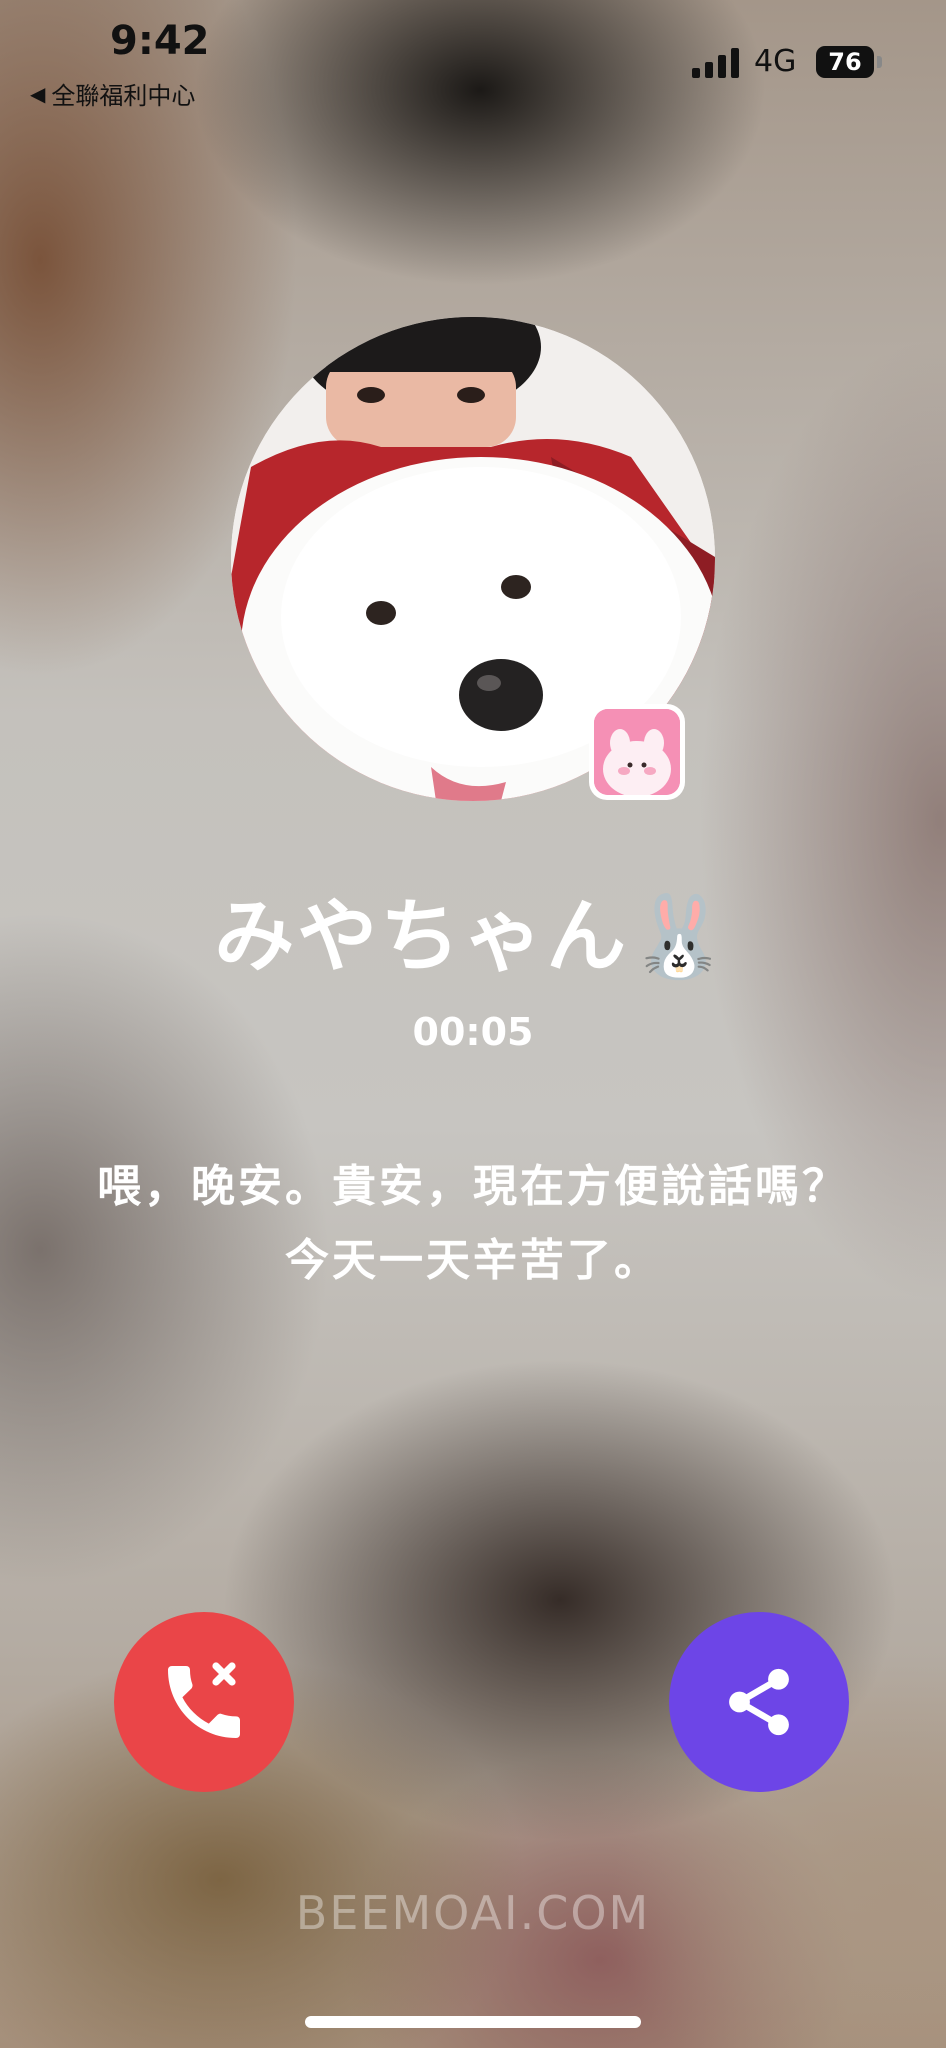 The width and height of the screenshot is (946, 2048). I want to click on battery-tip, so click(879, 62).